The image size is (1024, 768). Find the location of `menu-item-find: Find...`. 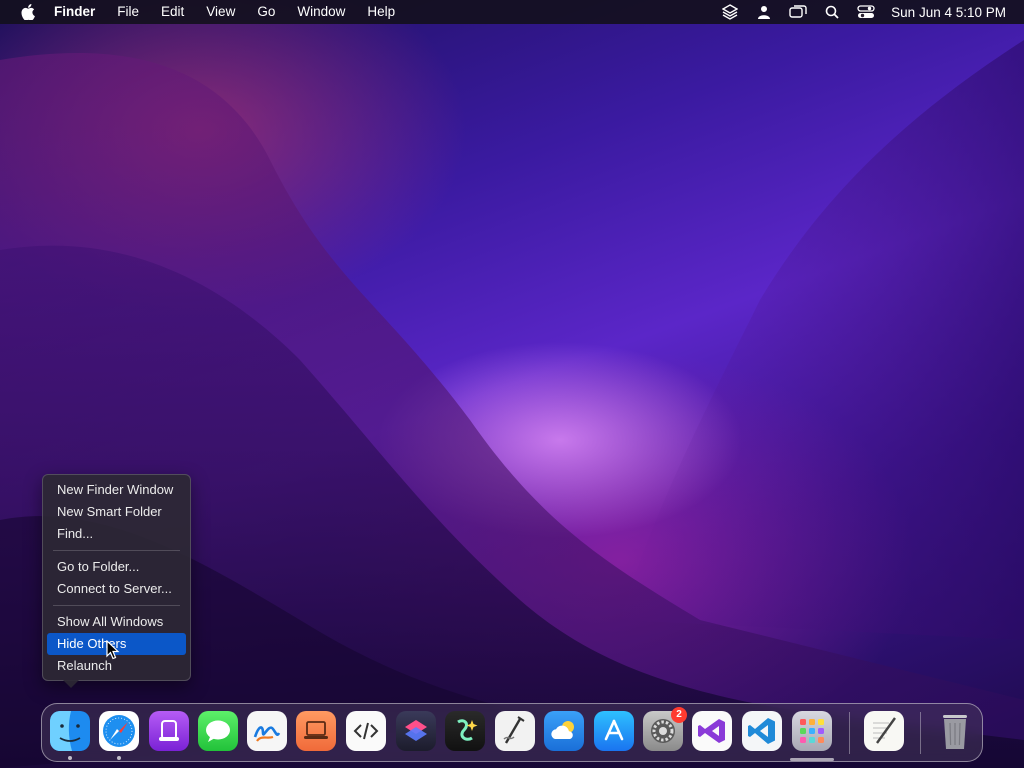

menu-item-find: Find... is located at coordinates (116, 534).